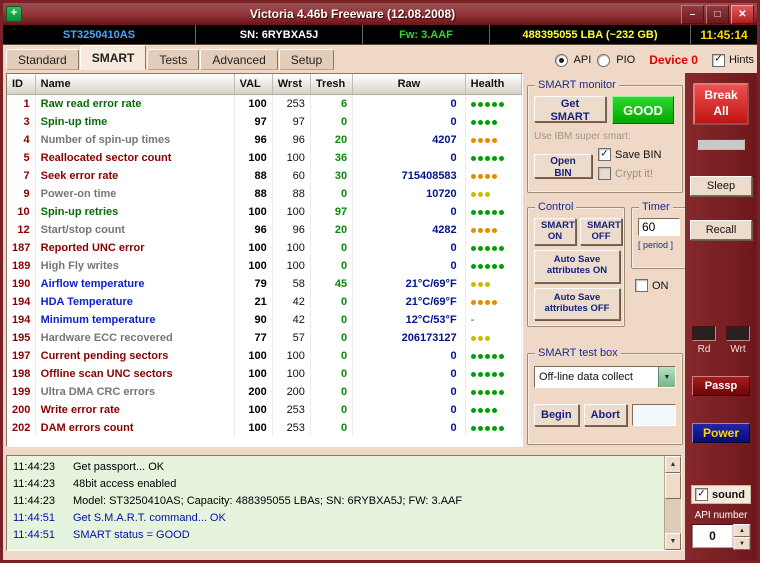 This screenshot has height=563, width=760. Describe the element at coordinates (264, 356) in the screenshot. I see `table-row: 197 Current pending sectors 100 100 0 0` at that location.